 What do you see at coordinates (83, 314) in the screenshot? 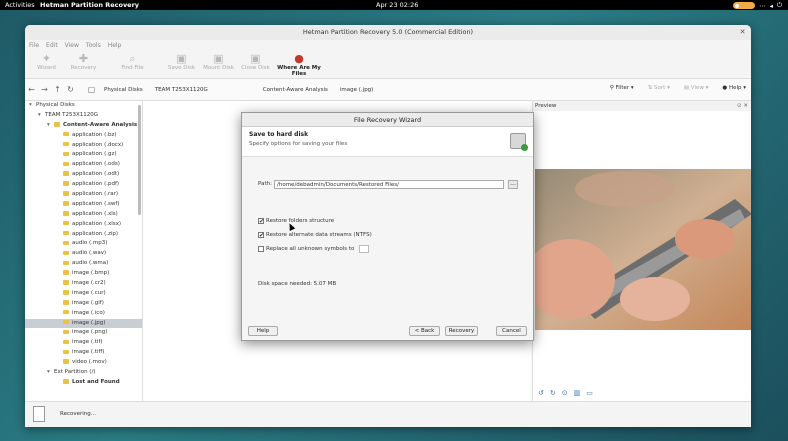
I see `tree-item: image (.ico)` at bounding box center [83, 314].